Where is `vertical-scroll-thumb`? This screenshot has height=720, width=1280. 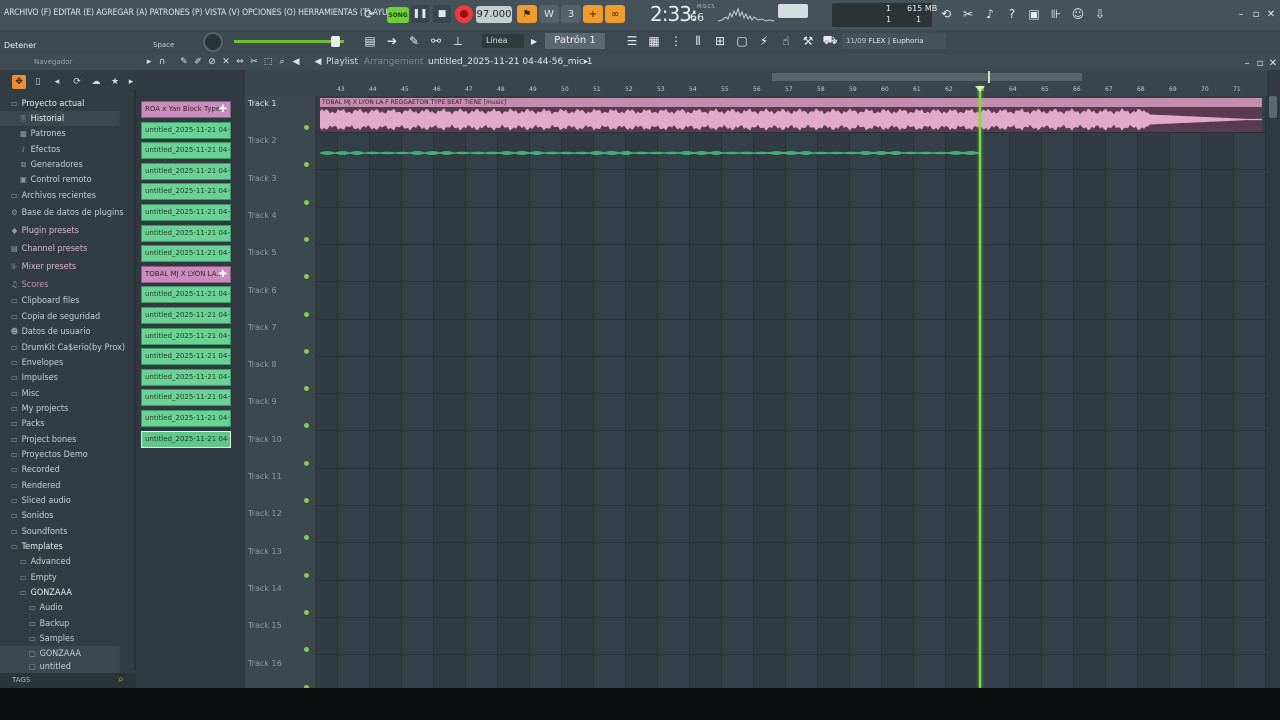
vertical-scroll-thumb is located at coordinates (1273, 107).